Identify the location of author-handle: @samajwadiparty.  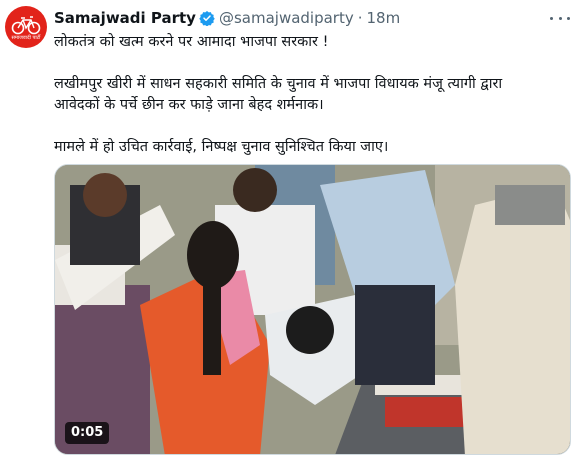
(286, 18).